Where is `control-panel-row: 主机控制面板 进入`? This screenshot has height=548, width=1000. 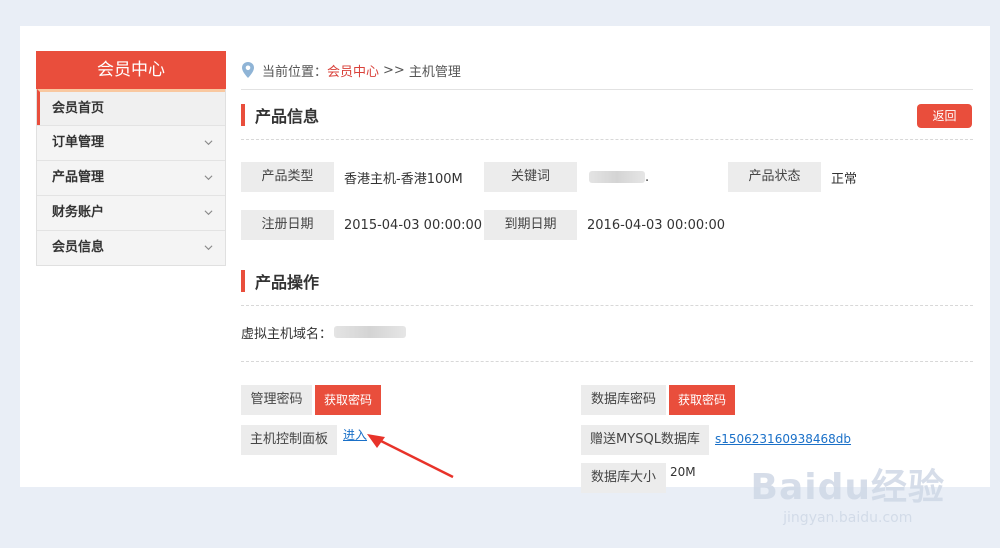 control-panel-row: 主机控制面板 进入 is located at coordinates (304, 440).